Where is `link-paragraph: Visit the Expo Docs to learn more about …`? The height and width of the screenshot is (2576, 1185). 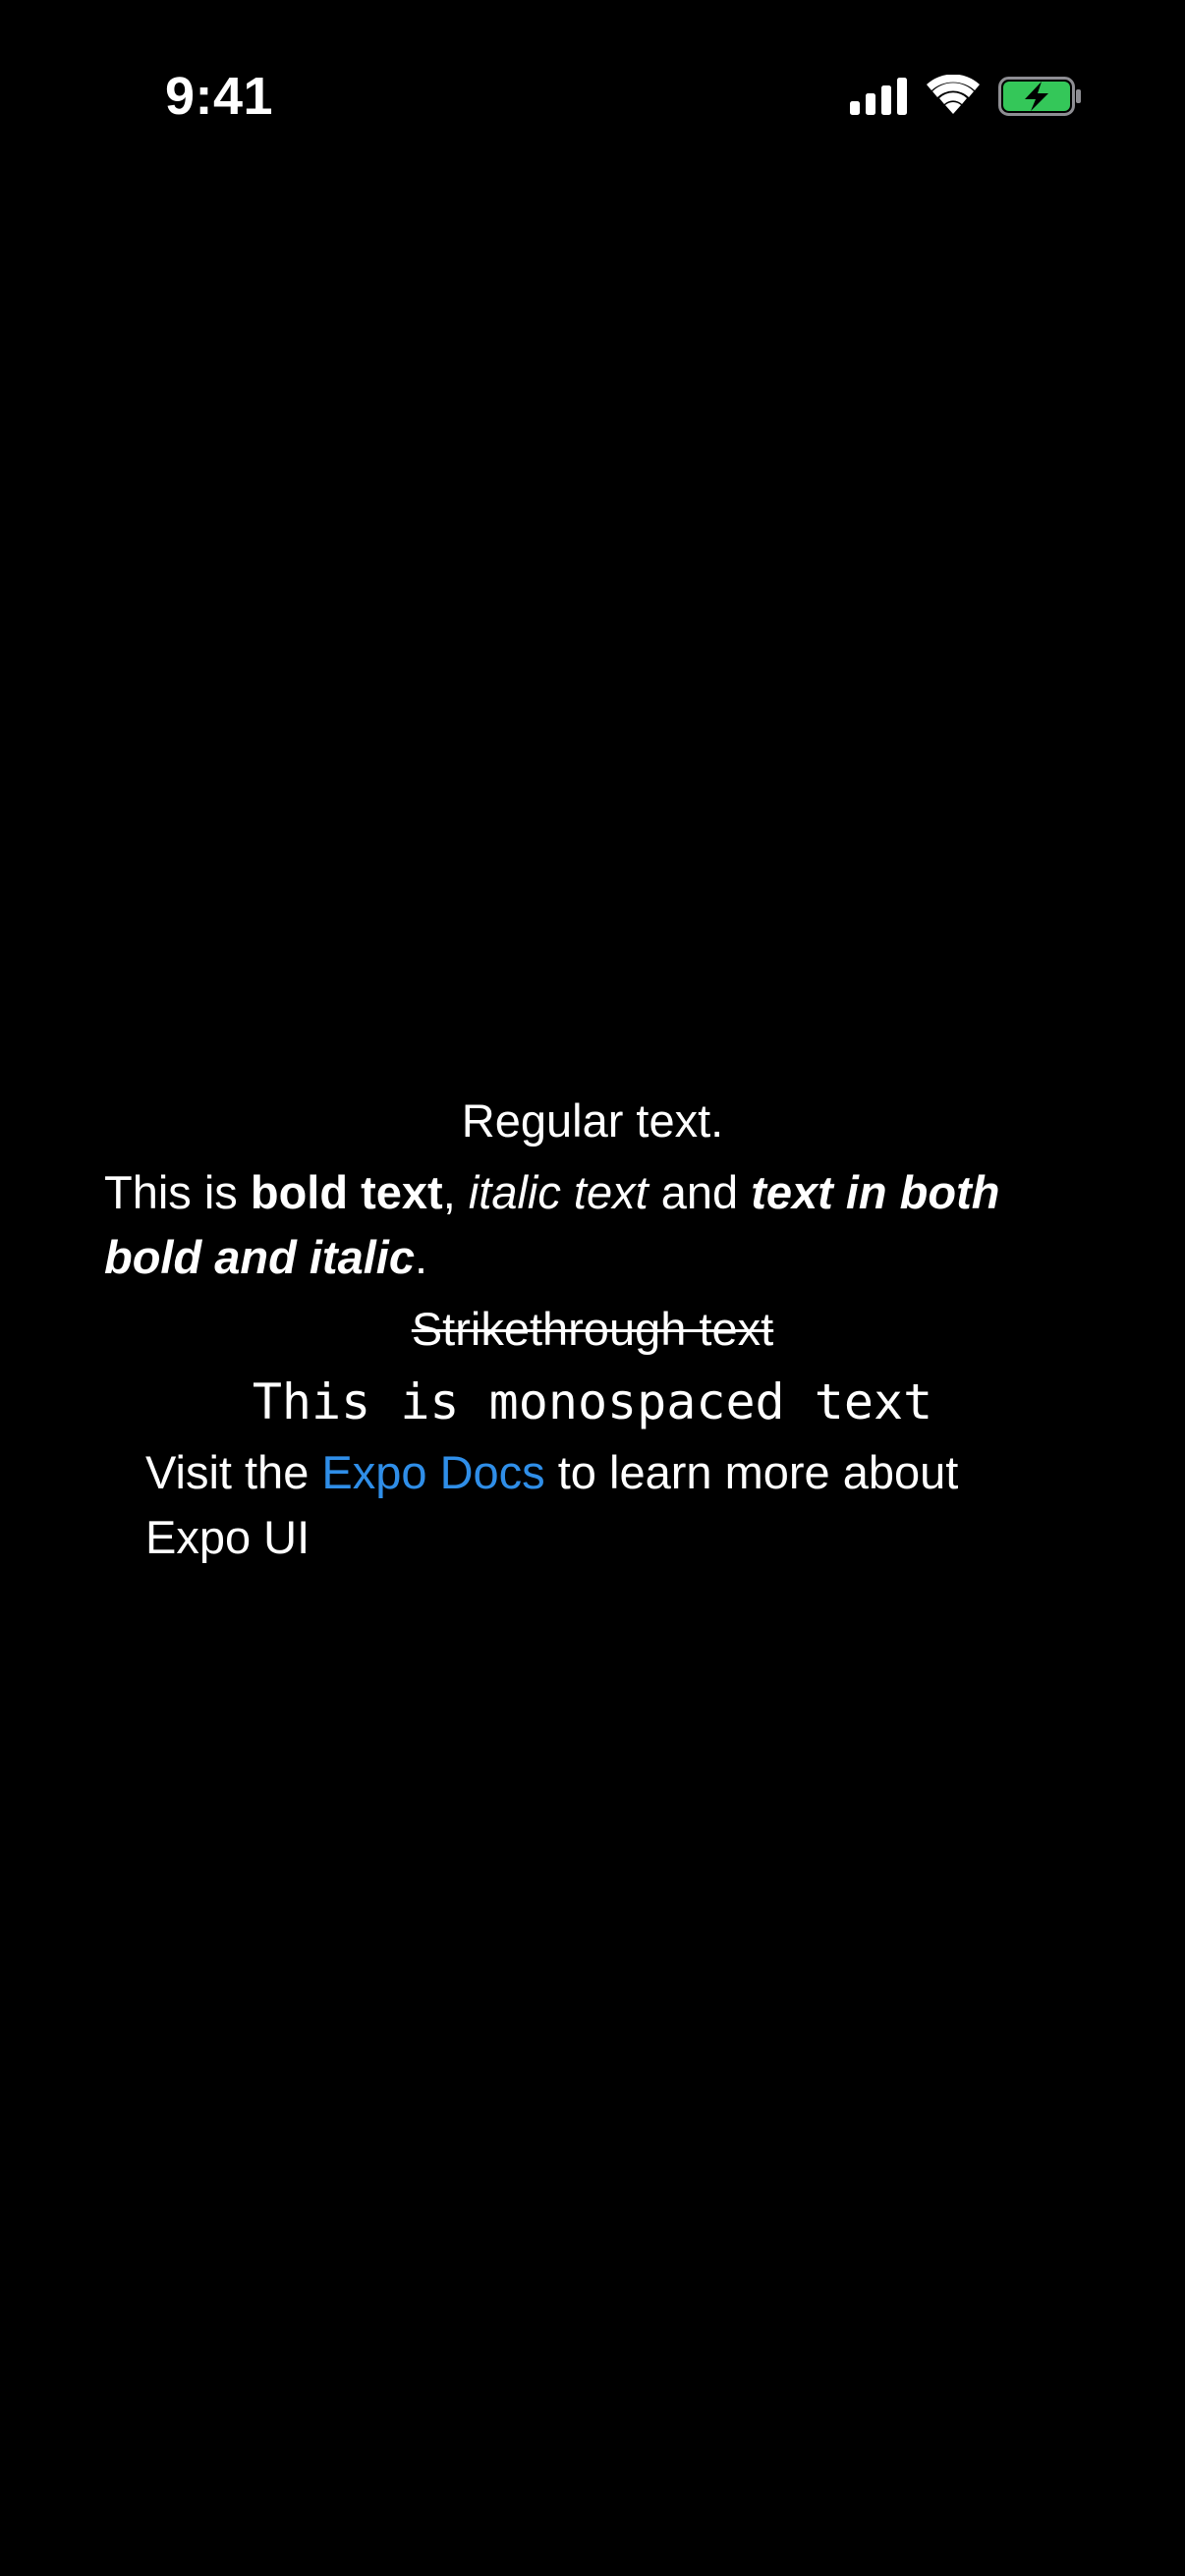 link-paragraph: Visit the Expo Docs to learn more about … is located at coordinates (597, 1505).